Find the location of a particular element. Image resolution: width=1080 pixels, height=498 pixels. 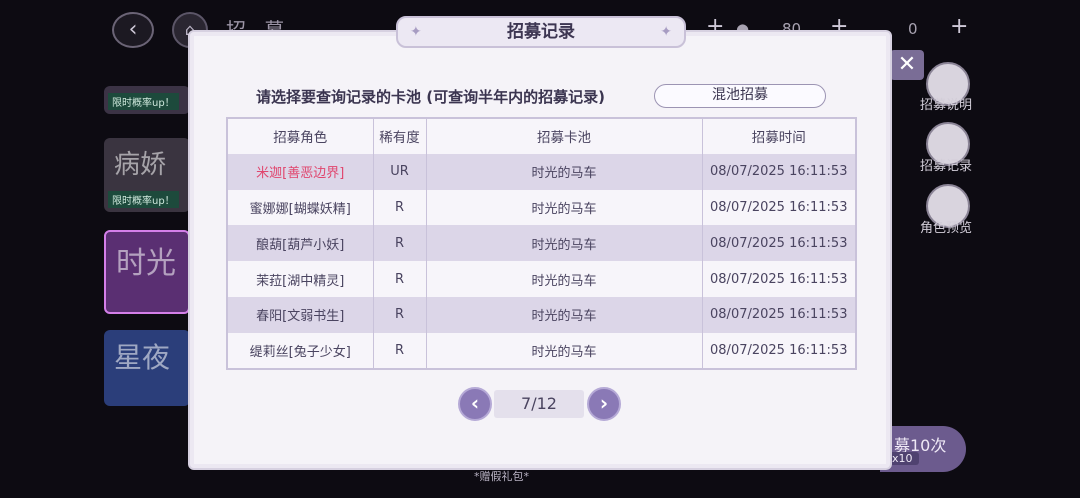

table-row: 米迦[善恶边界] UR 时光的马车 08/07/2025 16:11:53 is located at coordinates (542, 171).